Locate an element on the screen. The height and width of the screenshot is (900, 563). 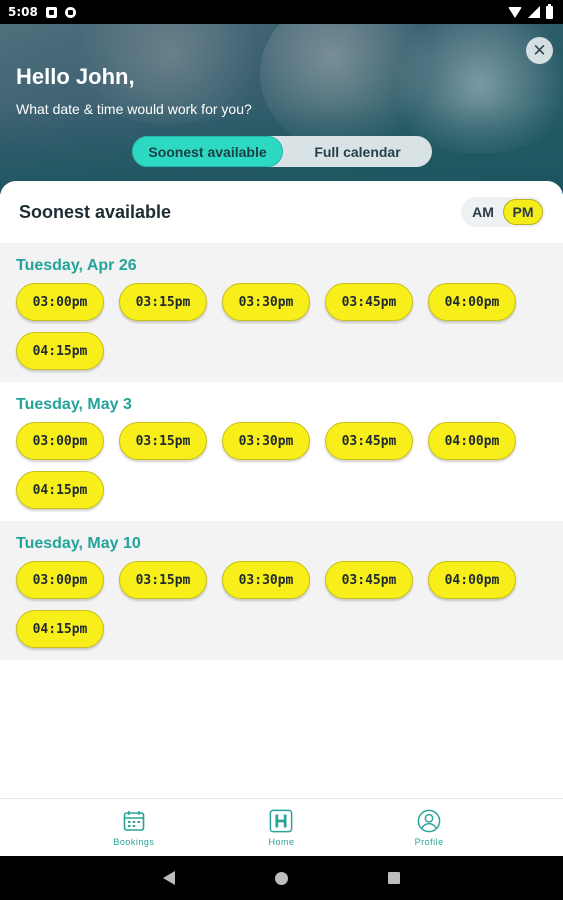
panel-title: Soonest available is located at coordinates (95, 211).